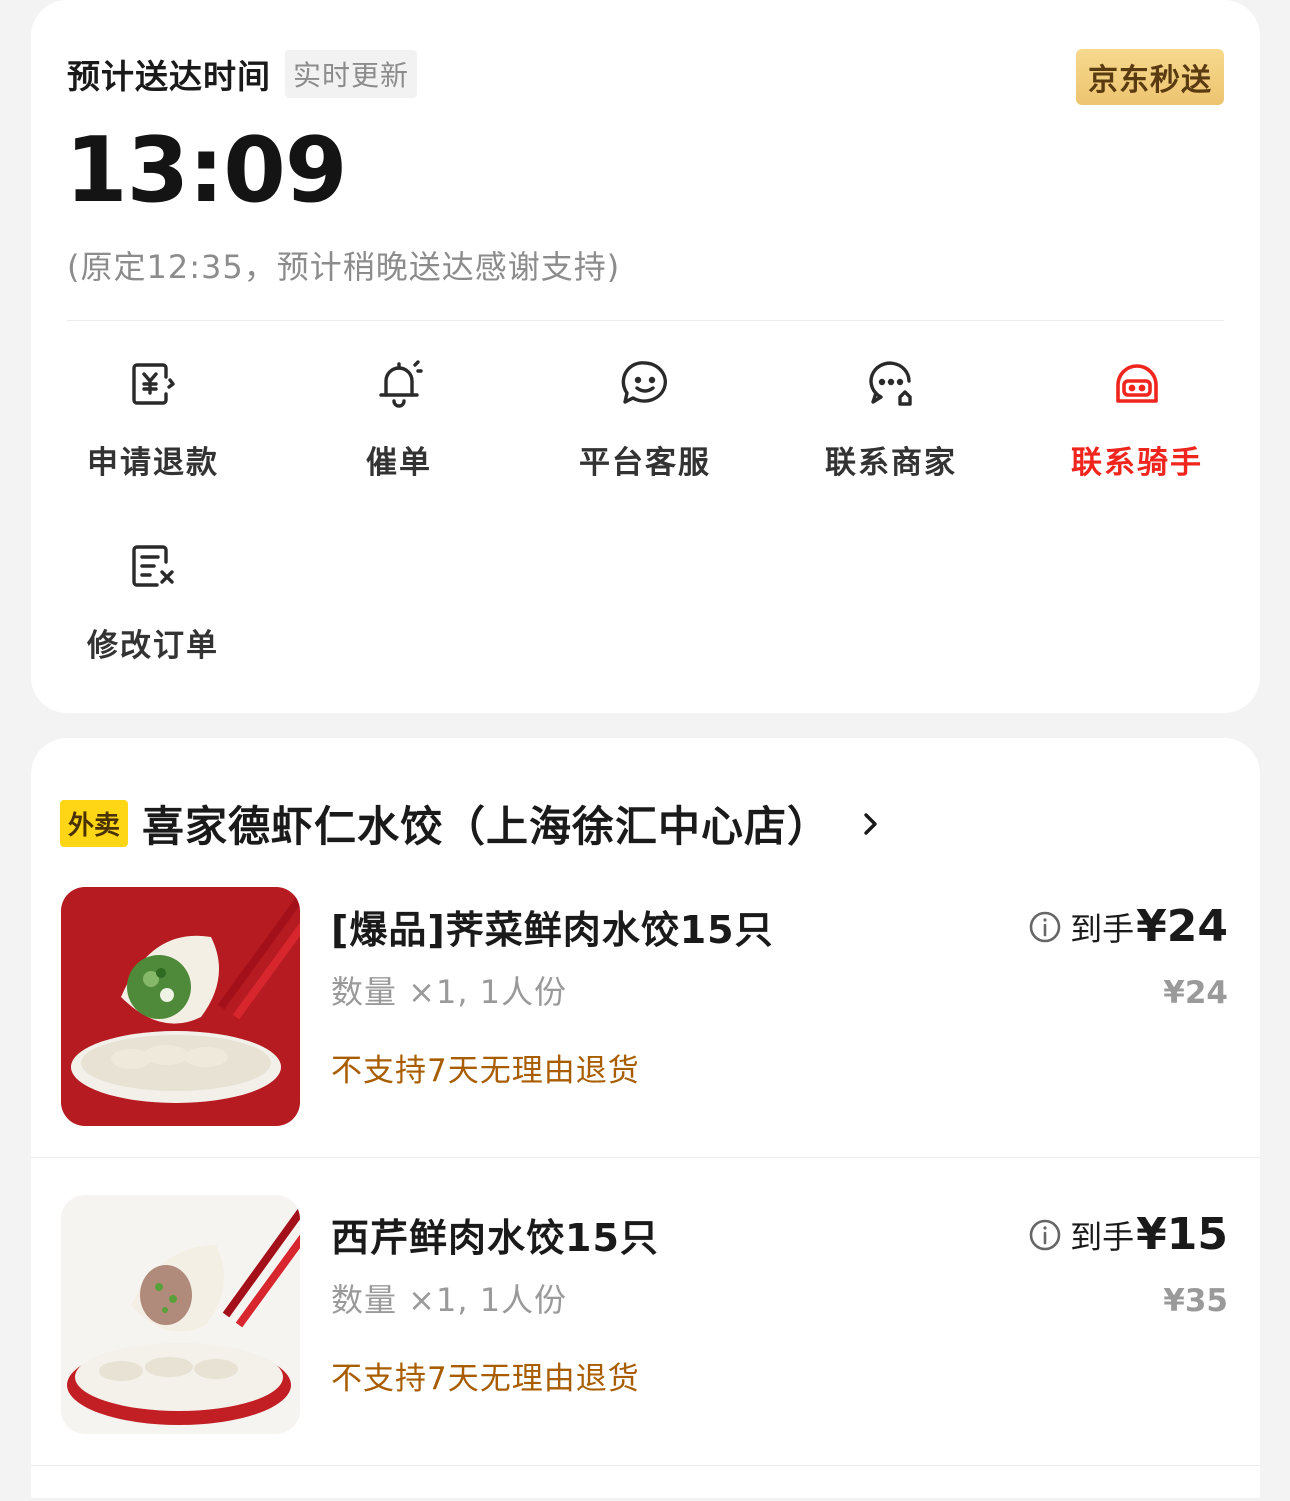  I want to click on price-final: ¥15, so click(1182, 1234).